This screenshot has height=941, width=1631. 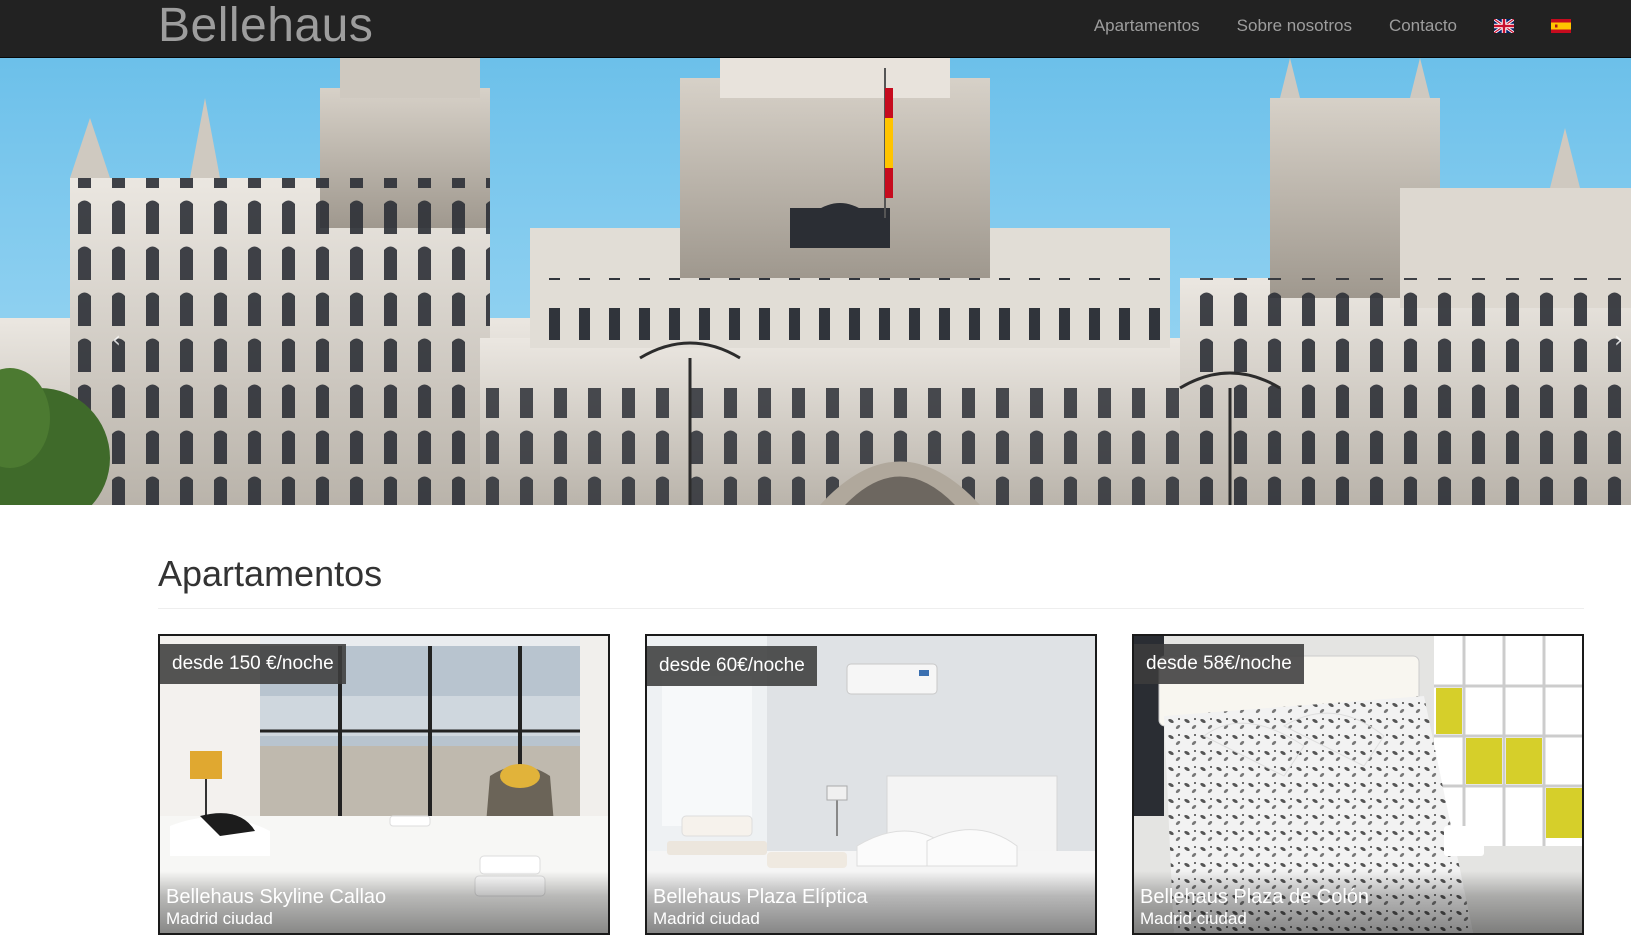 I want to click on nav-link-sobre-nosotros: Sobre nosotros, so click(x=1294, y=26).